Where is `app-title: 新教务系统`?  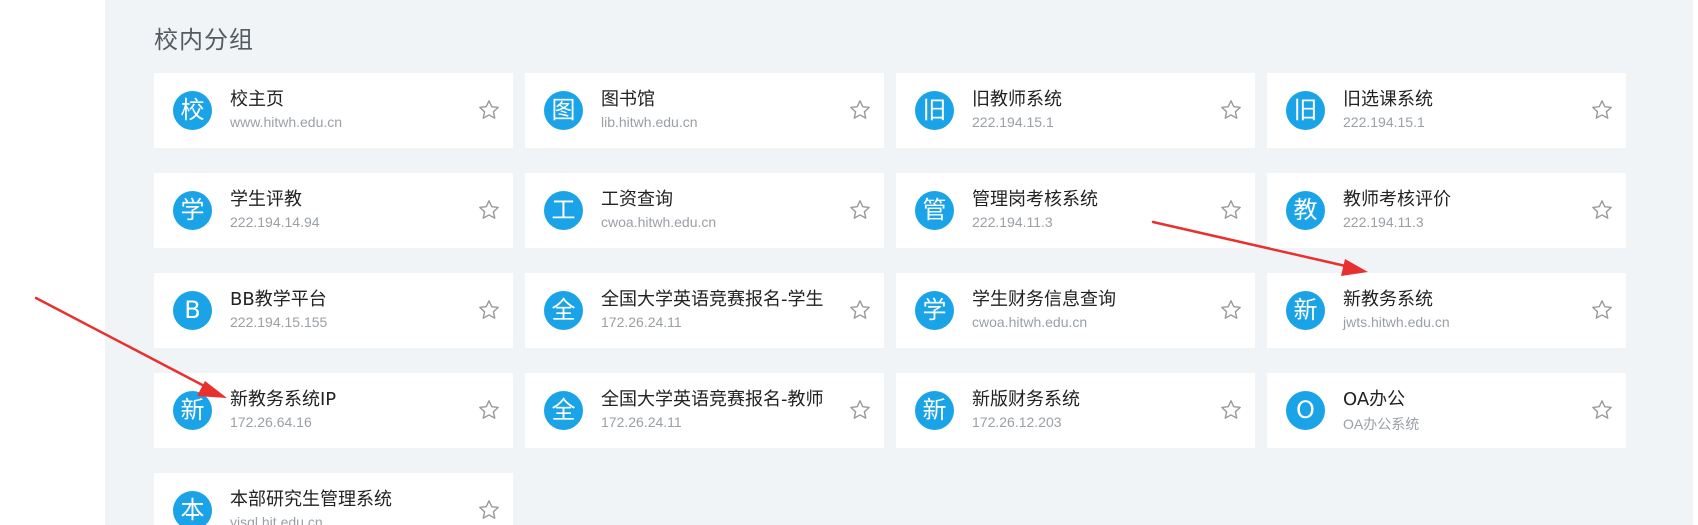
app-title: 新教务系统 is located at coordinates (1388, 299).